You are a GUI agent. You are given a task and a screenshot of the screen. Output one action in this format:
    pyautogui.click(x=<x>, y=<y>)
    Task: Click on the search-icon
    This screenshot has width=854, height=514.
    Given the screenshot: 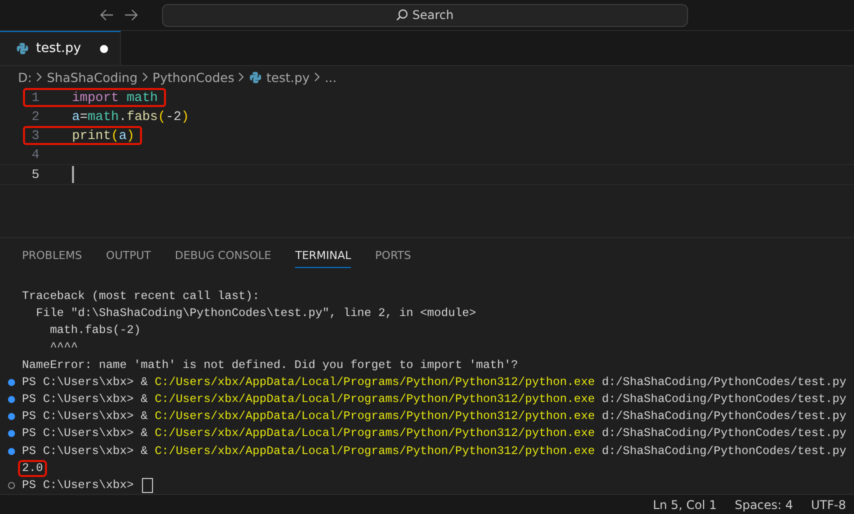 What is the action you would take?
    pyautogui.click(x=402, y=15)
    